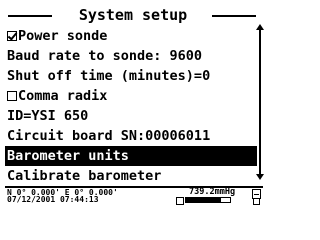  I want to click on battery-level-bar, so click(208, 200).